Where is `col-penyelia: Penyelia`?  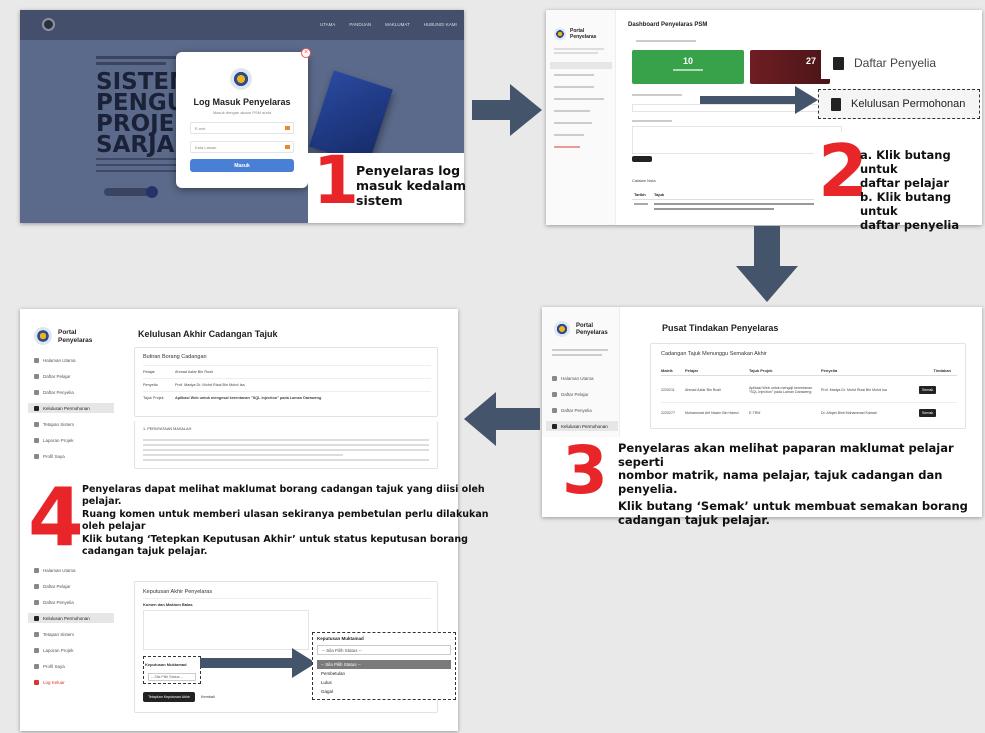
col-penyelia: Penyelia is located at coordinates (829, 370).